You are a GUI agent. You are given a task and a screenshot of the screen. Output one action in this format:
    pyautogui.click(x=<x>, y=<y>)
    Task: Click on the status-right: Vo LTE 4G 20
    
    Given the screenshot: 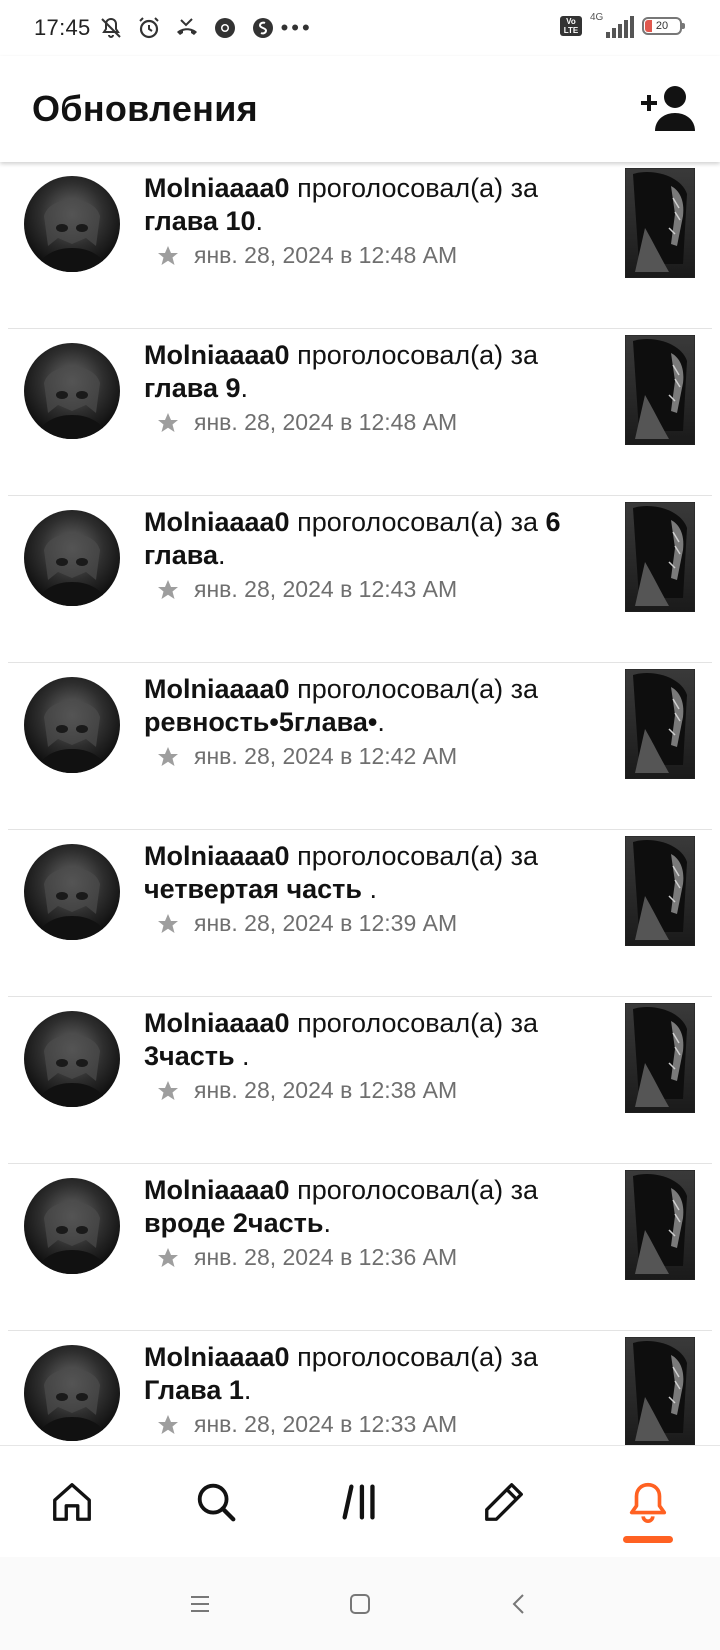 What is the action you would take?
    pyautogui.click(x=622, y=25)
    